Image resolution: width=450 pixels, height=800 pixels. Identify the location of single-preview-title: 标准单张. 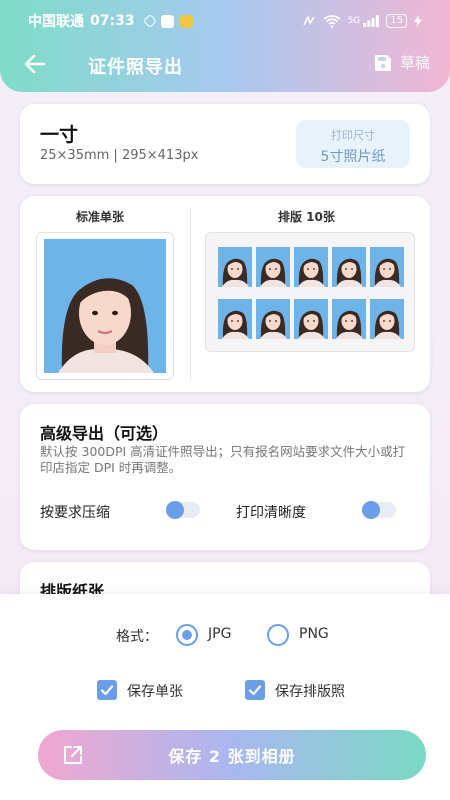
(100, 217).